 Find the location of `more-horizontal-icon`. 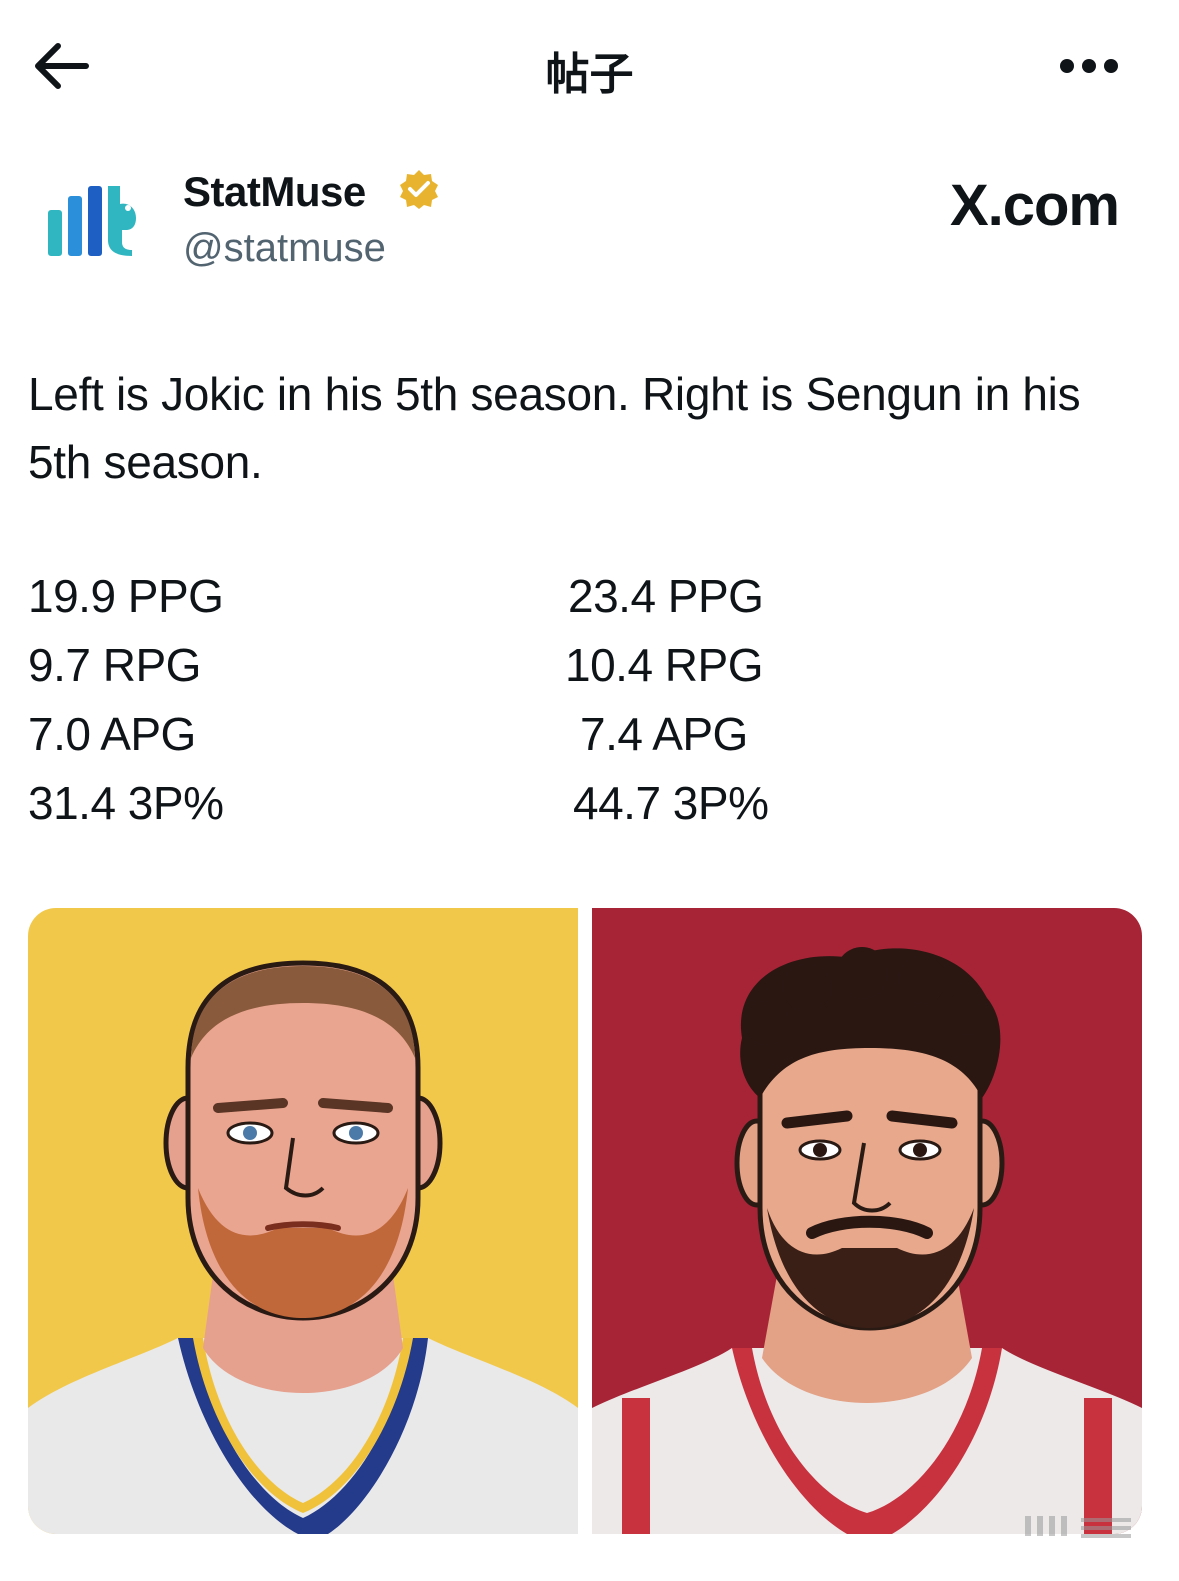

more-horizontal-icon is located at coordinates (1089, 66).